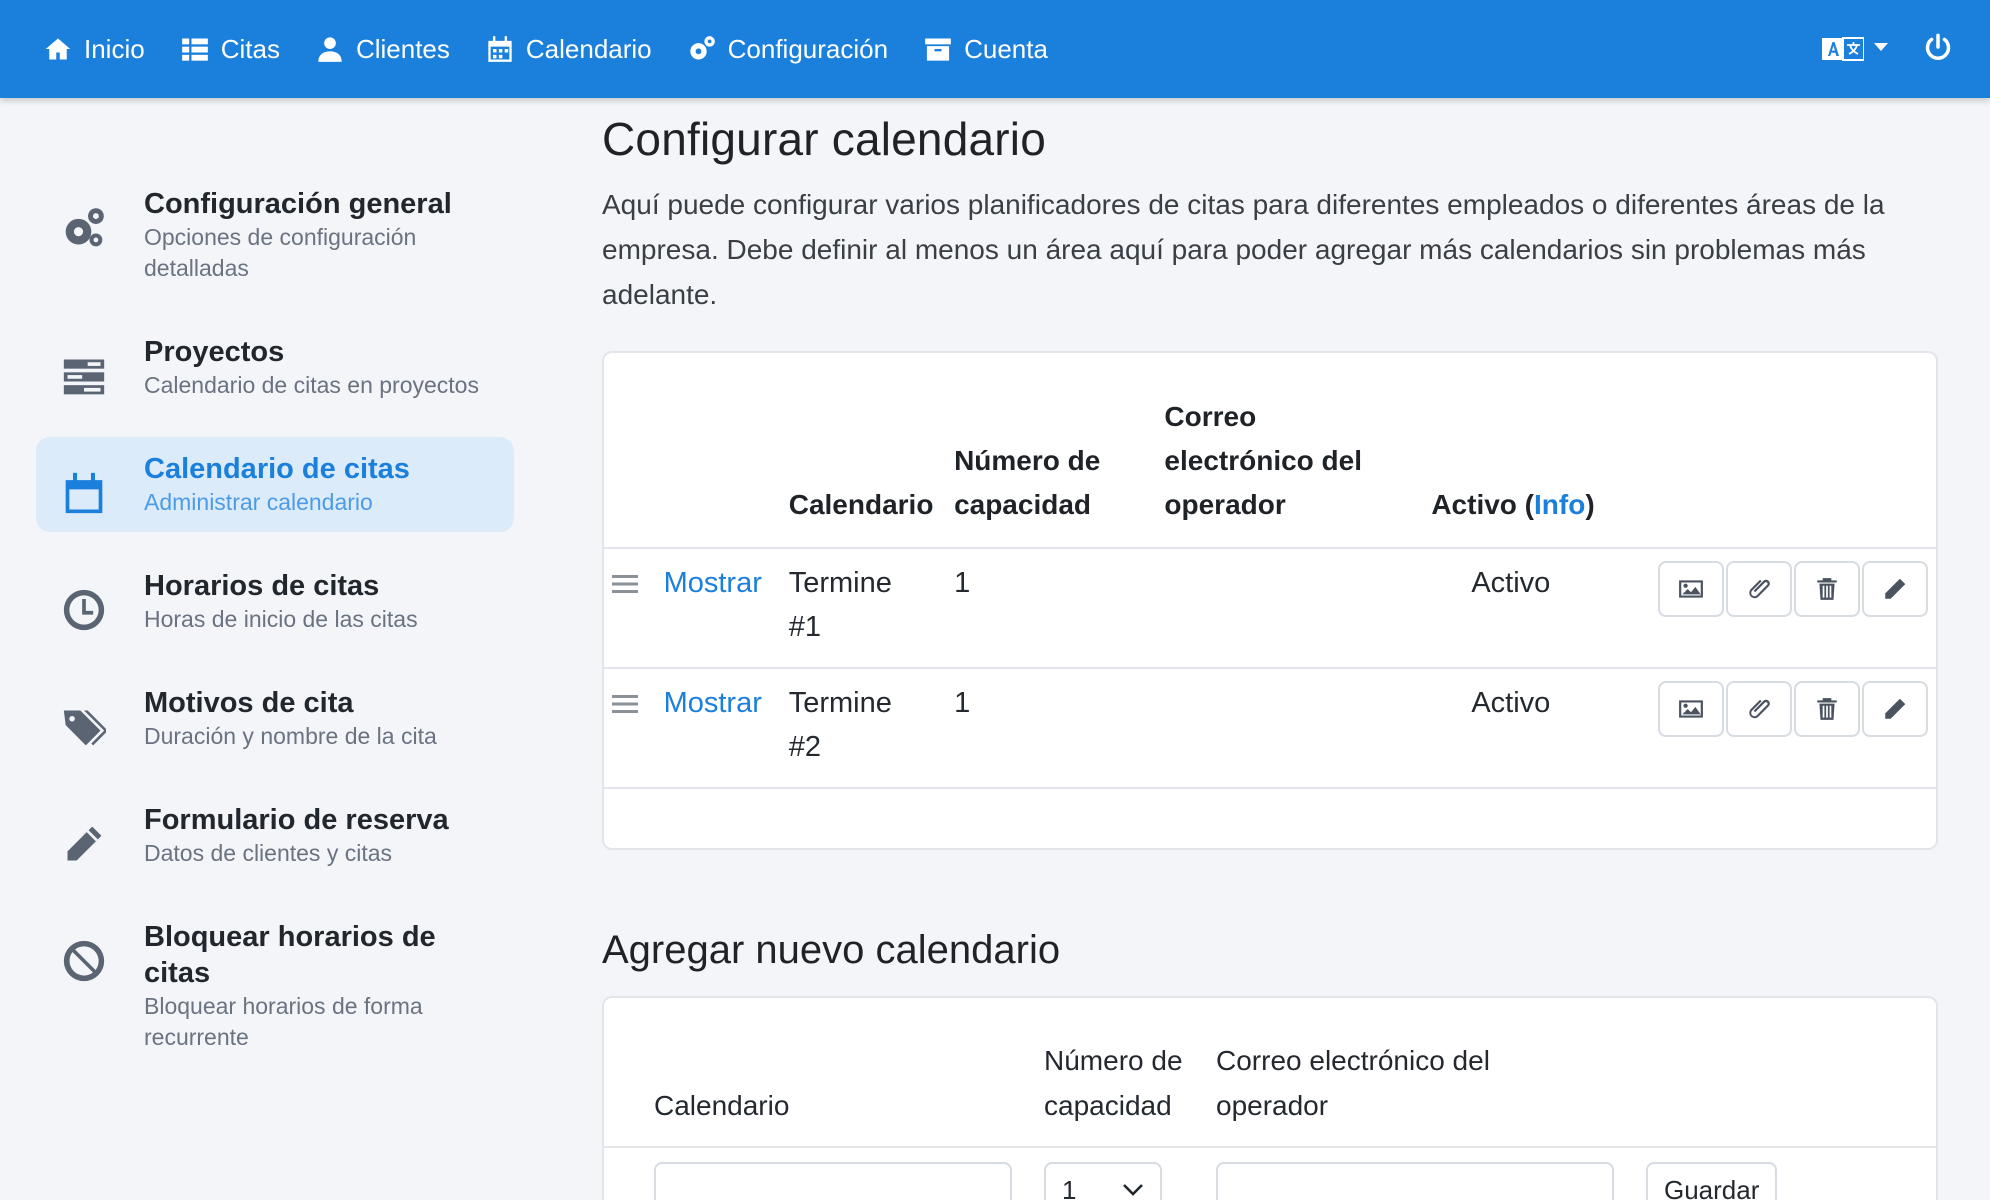  I want to click on clock-icon, so click(84, 610).